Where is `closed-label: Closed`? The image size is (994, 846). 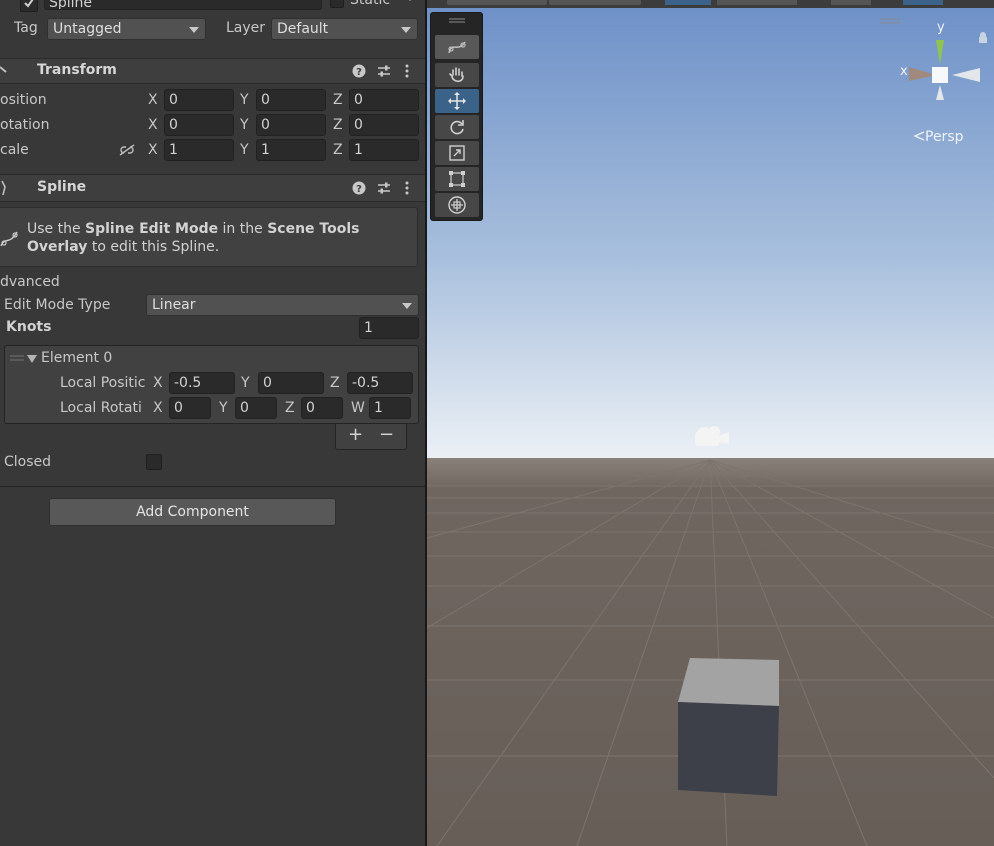 closed-label: Closed is located at coordinates (28, 462).